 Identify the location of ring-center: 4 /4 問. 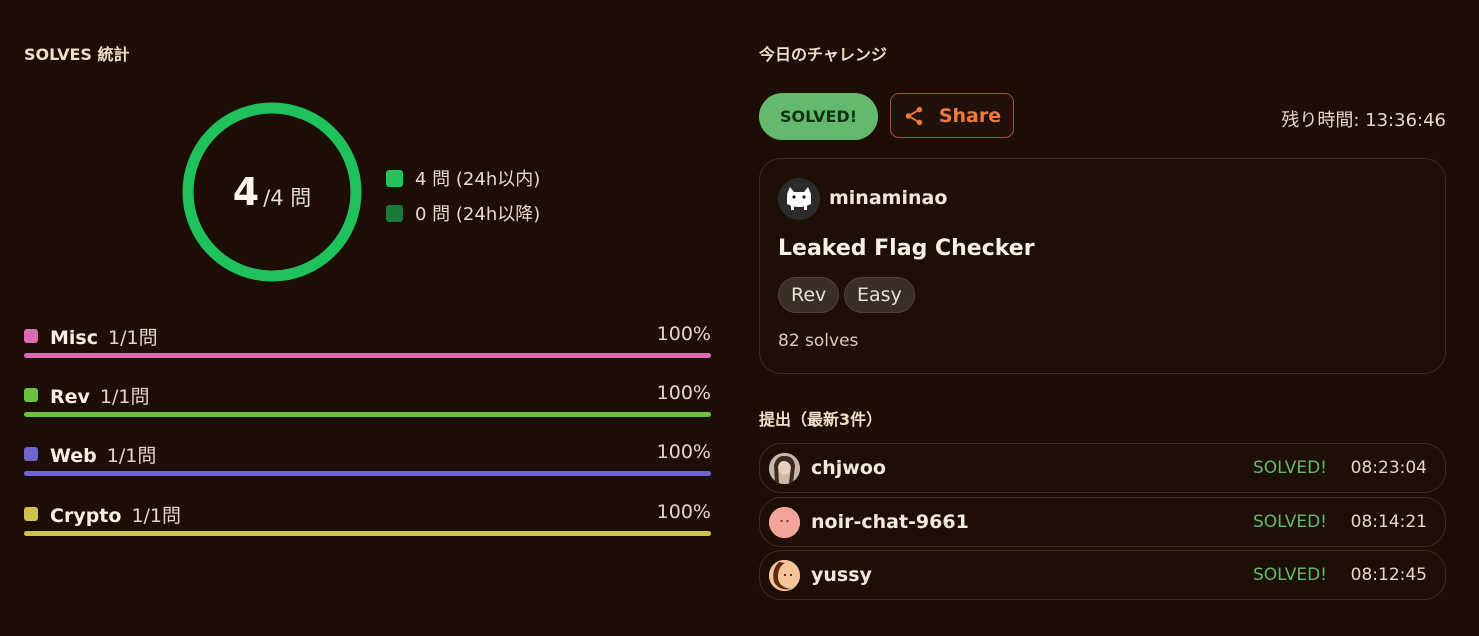
(272, 192).